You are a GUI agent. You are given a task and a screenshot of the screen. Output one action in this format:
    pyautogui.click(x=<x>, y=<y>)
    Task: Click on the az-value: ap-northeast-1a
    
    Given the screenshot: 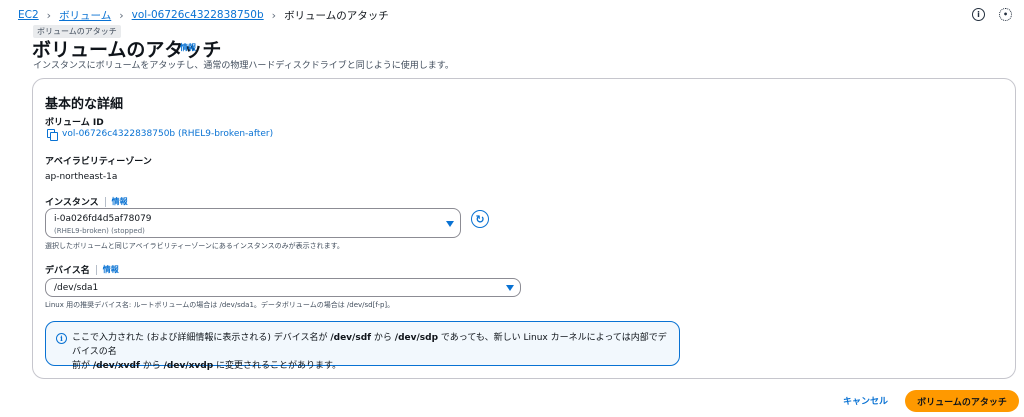 What is the action you would take?
    pyautogui.click(x=81, y=177)
    